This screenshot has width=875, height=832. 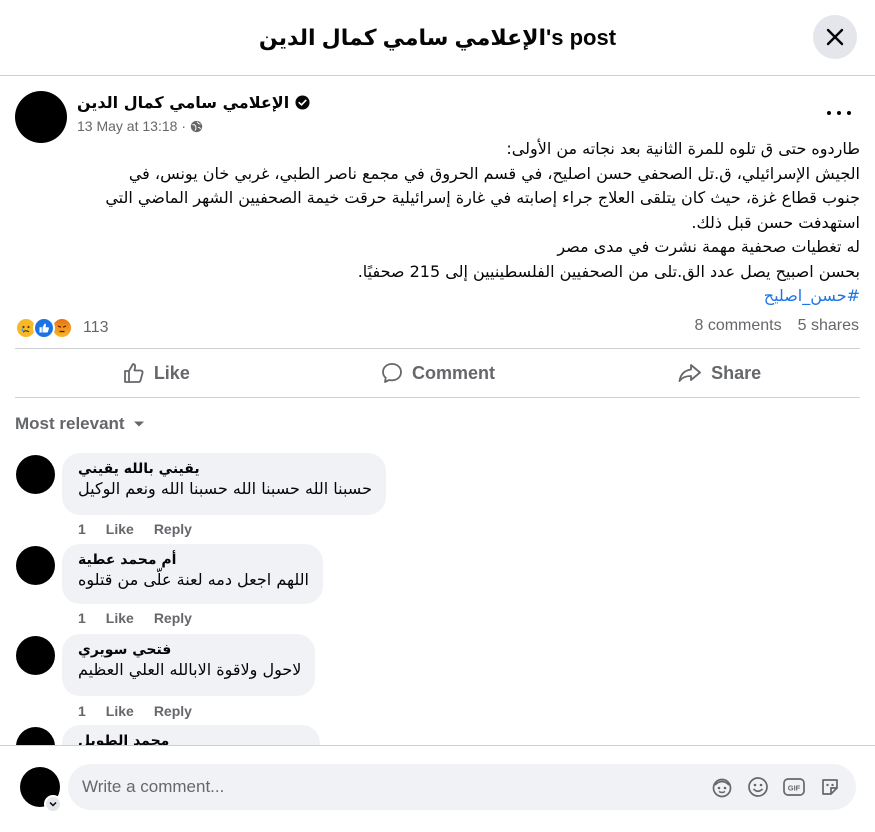 I want to click on close-icon, so click(x=835, y=37).